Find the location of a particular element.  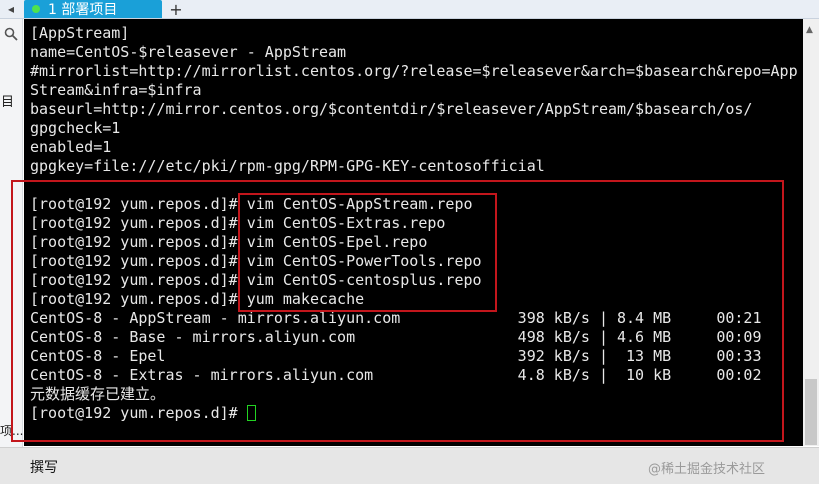

compose-bar: 撰写 @稀土掘金技术社区 is located at coordinates (409, 465).